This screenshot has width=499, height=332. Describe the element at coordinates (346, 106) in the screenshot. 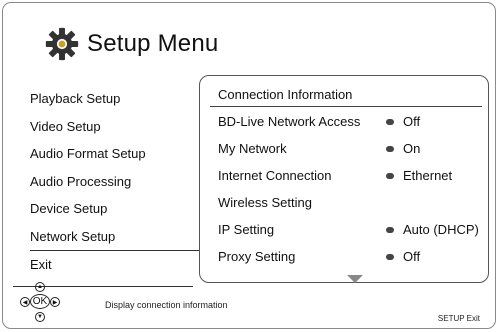

I see `panel-divider` at that location.